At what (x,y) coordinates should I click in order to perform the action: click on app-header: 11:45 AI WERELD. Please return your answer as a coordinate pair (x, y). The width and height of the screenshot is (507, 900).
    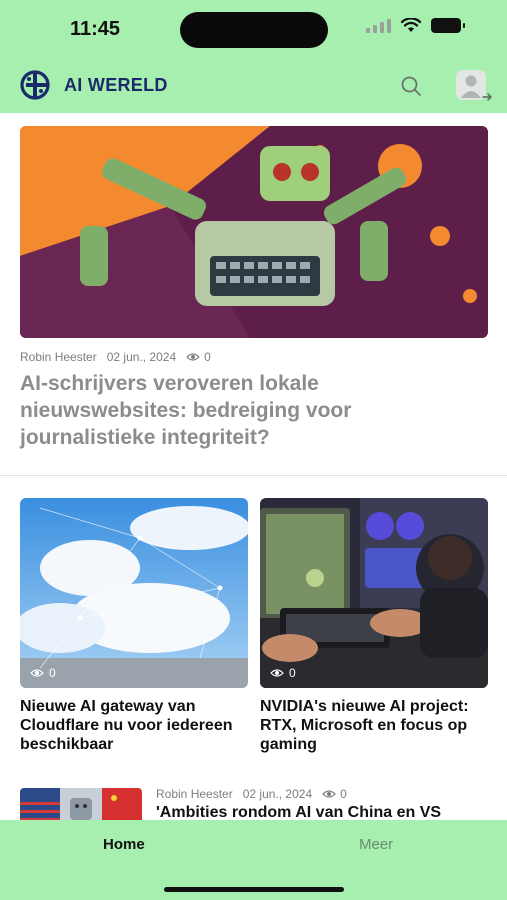
    Looking at the image, I should click on (253, 56).